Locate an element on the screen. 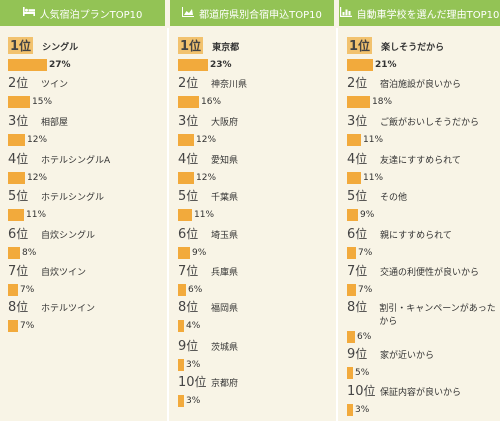 The image size is (500, 421). rank-number: 4位 is located at coordinates (23, 158).